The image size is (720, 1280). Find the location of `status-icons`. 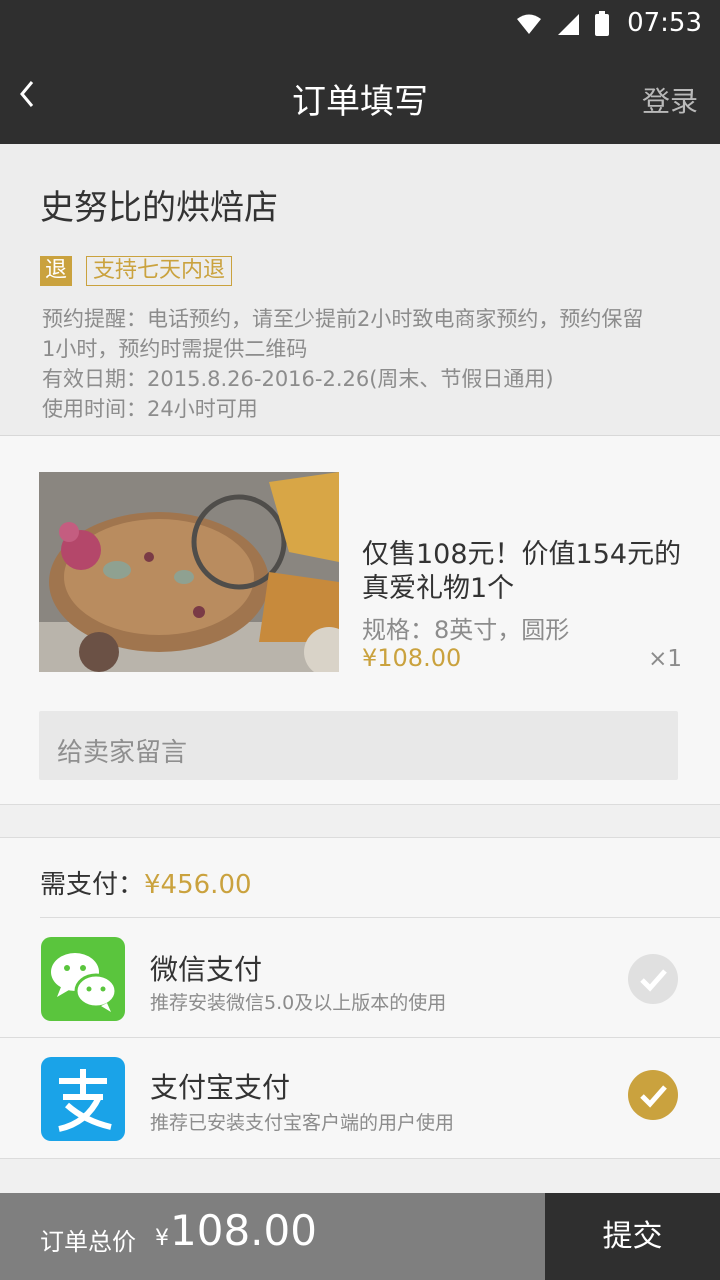

status-icons is located at coordinates (563, 24).